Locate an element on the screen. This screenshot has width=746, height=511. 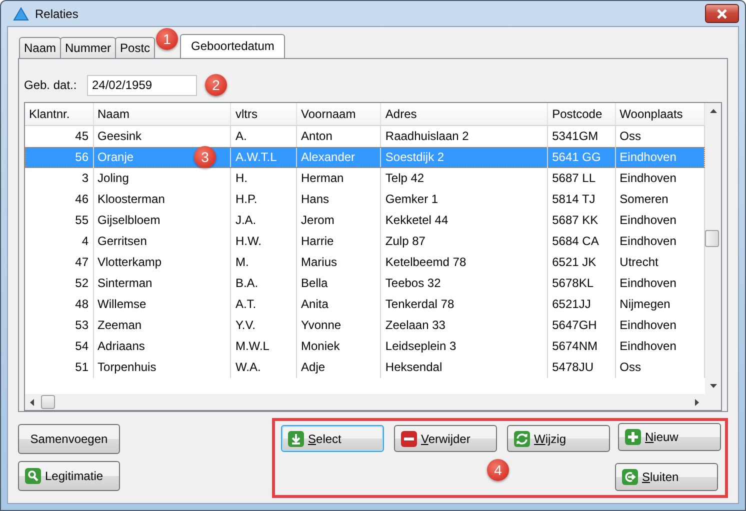
table-cell: Hans is located at coordinates (339, 199).